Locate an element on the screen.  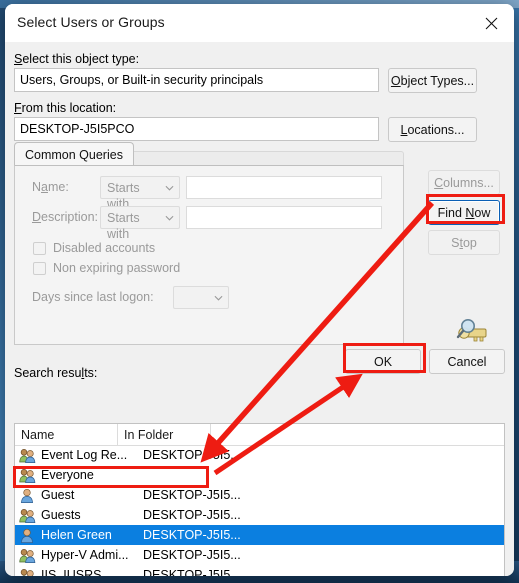
description-label: Description: is located at coordinates (65, 217).